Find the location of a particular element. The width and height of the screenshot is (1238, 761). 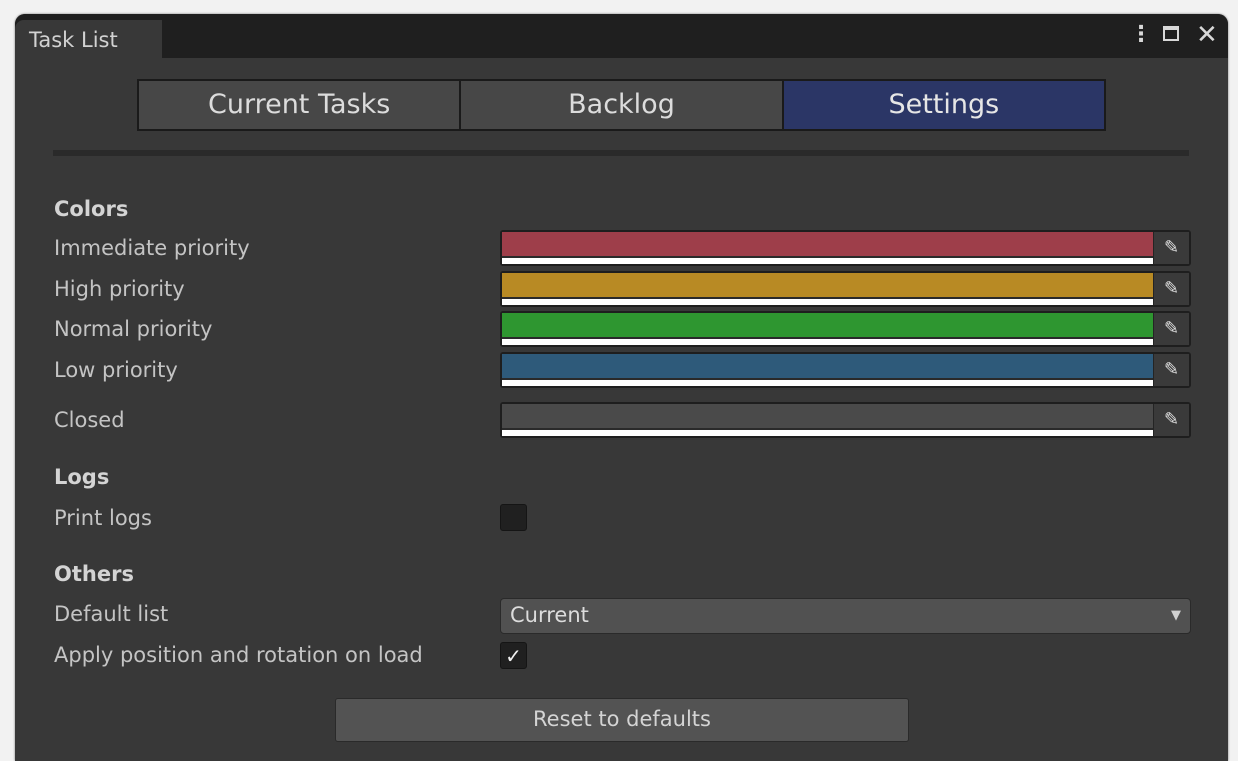

chevron-down-icon: ▼ is located at coordinates (1176, 615).